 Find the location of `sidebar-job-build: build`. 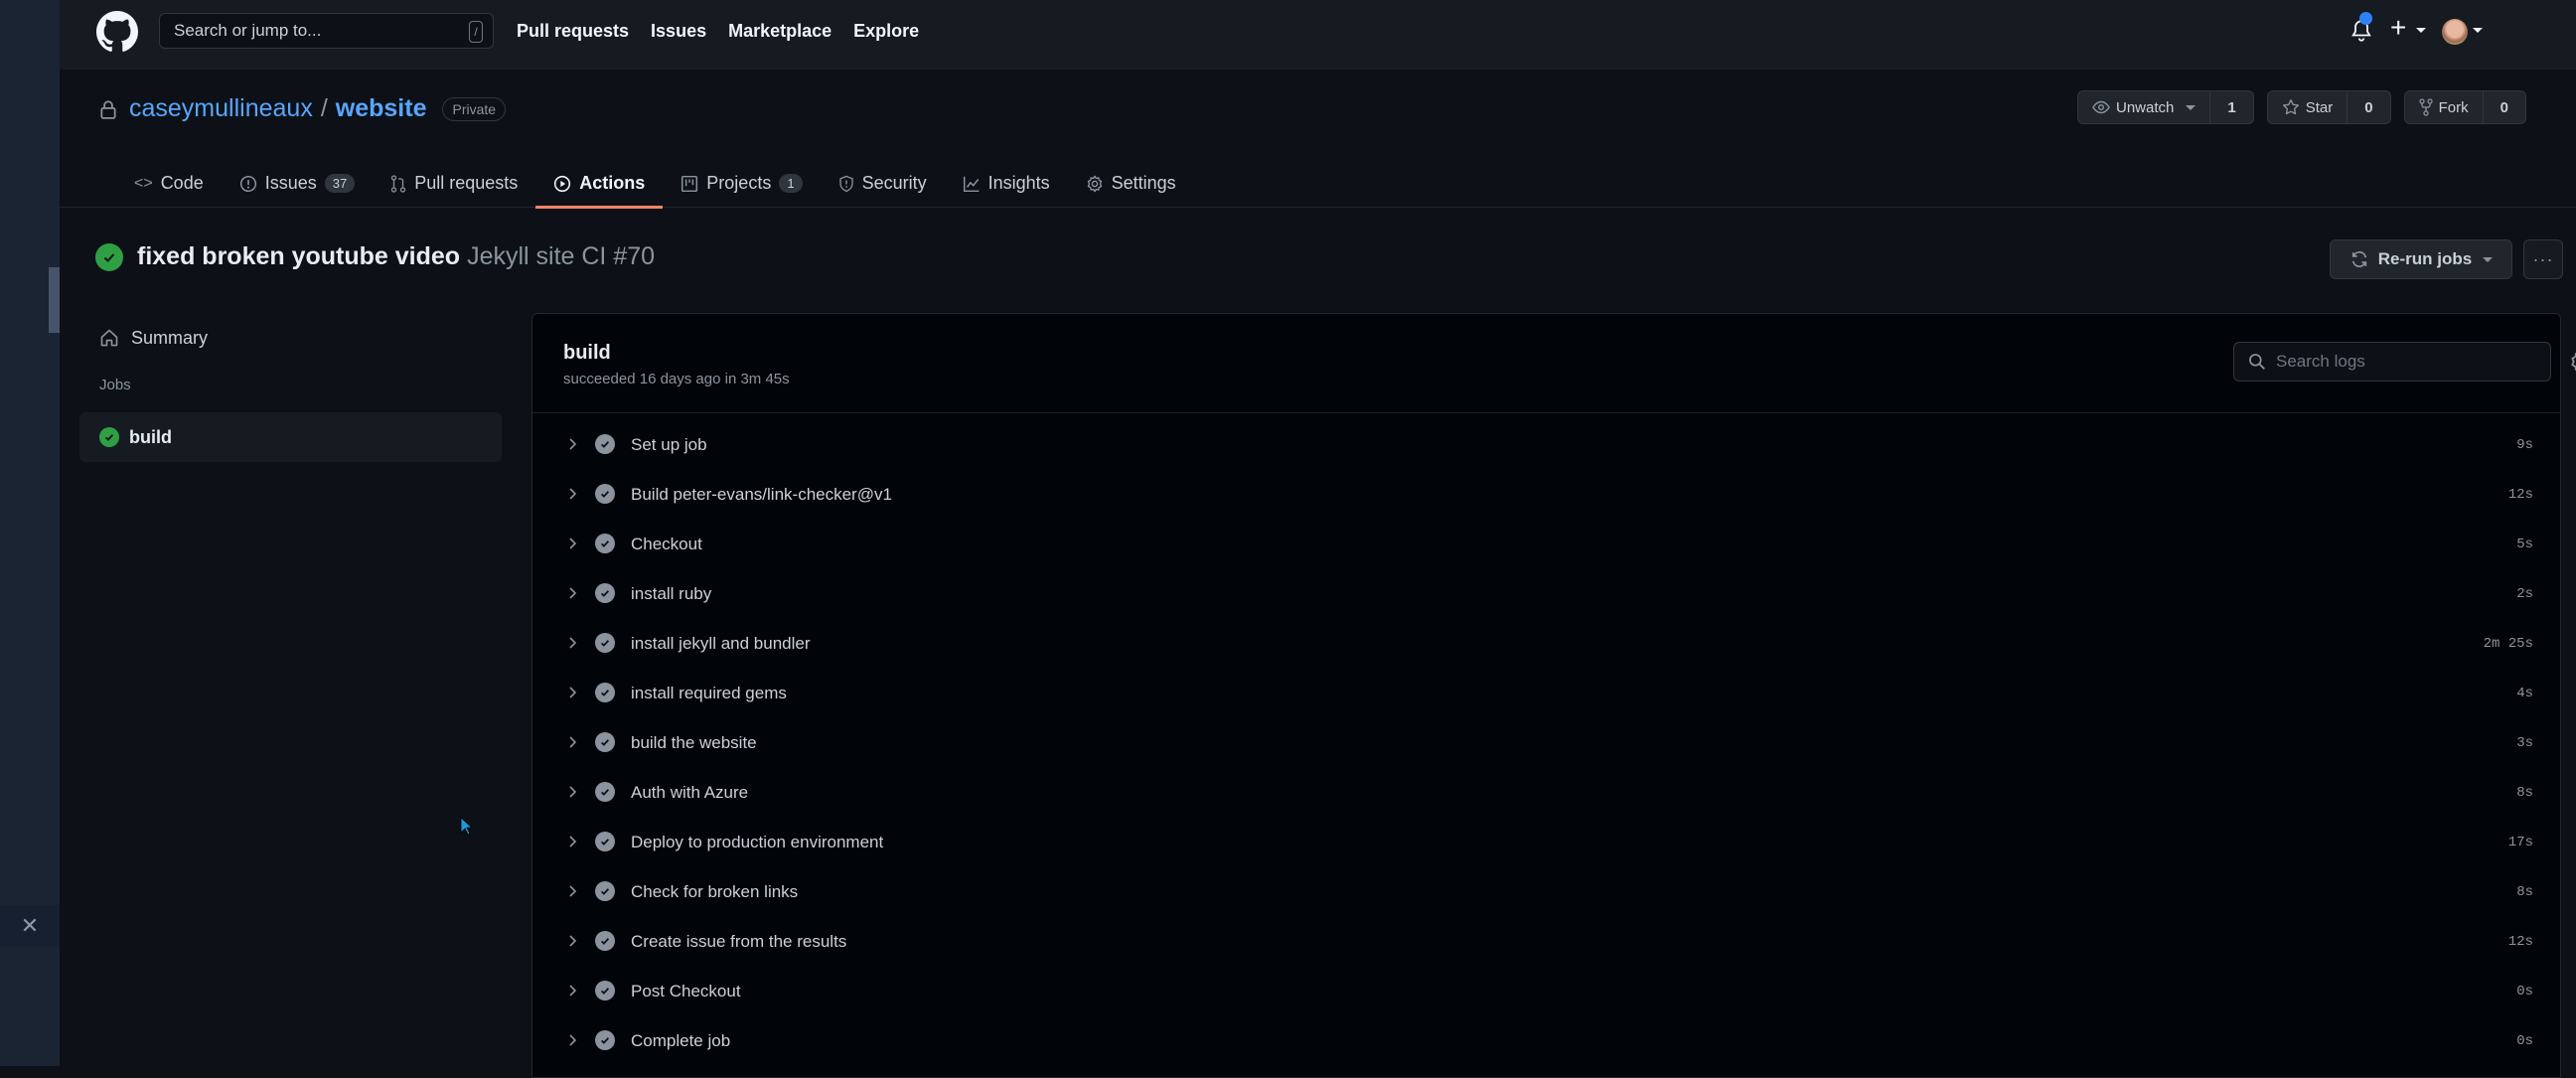

sidebar-job-build: build is located at coordinates (290, 437).